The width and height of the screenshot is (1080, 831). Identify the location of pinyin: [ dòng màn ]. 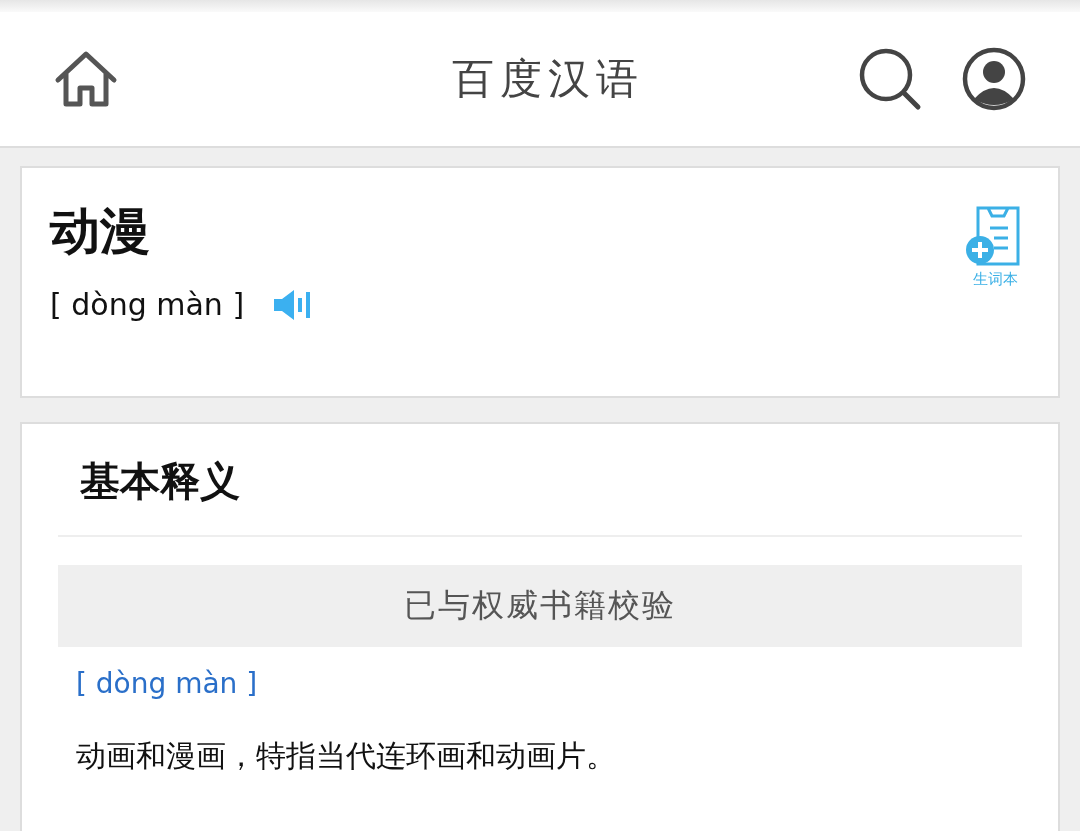
(147, 304).